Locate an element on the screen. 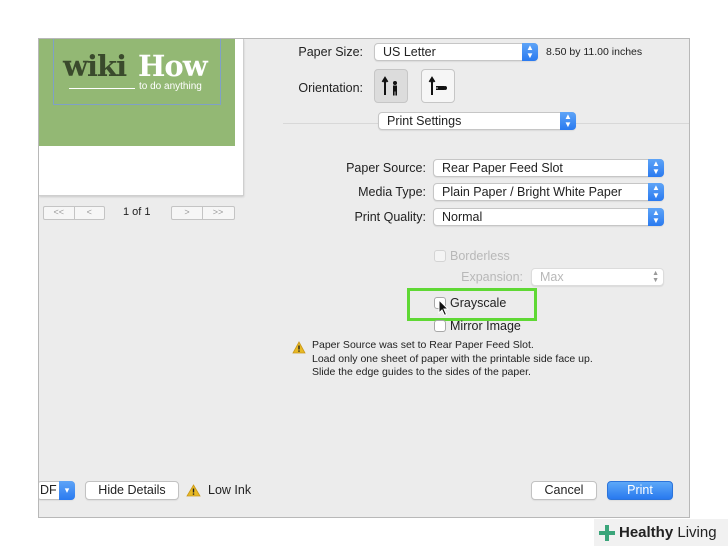 Image resolution: width=728 pixels, height=546 pixels. portrait-icon is located at coordinates (389, 86).